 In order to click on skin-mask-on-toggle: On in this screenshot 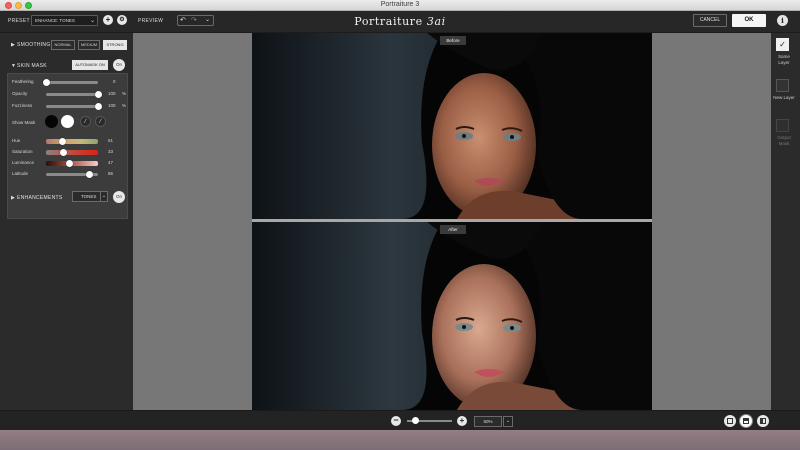, I will do `click(119, 65)`.